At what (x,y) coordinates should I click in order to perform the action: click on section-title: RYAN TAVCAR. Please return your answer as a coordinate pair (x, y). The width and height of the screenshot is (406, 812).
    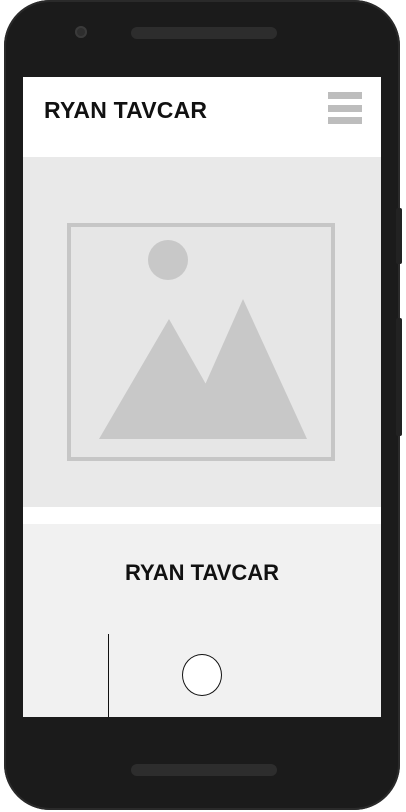
    Looking at the image, I should click on (201, 572).